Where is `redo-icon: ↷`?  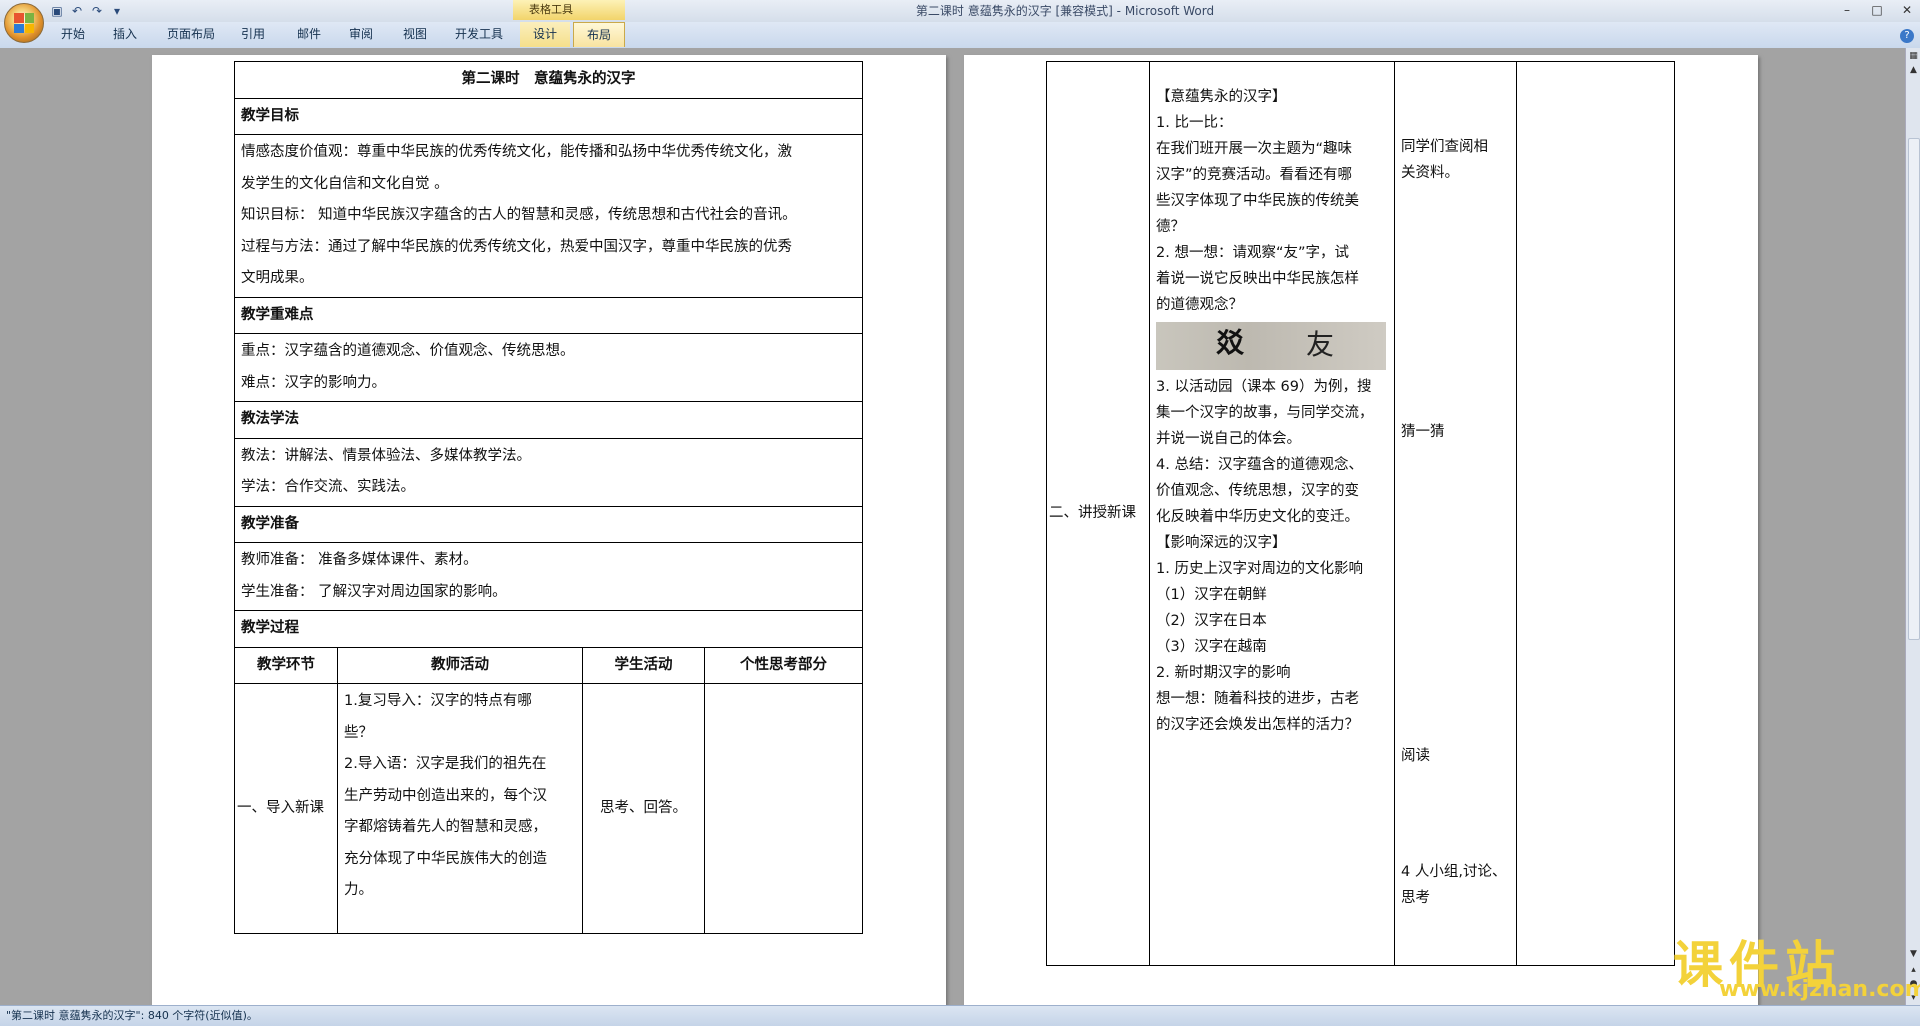 redo-icon: ↷ is located at coordinates (97, 11).